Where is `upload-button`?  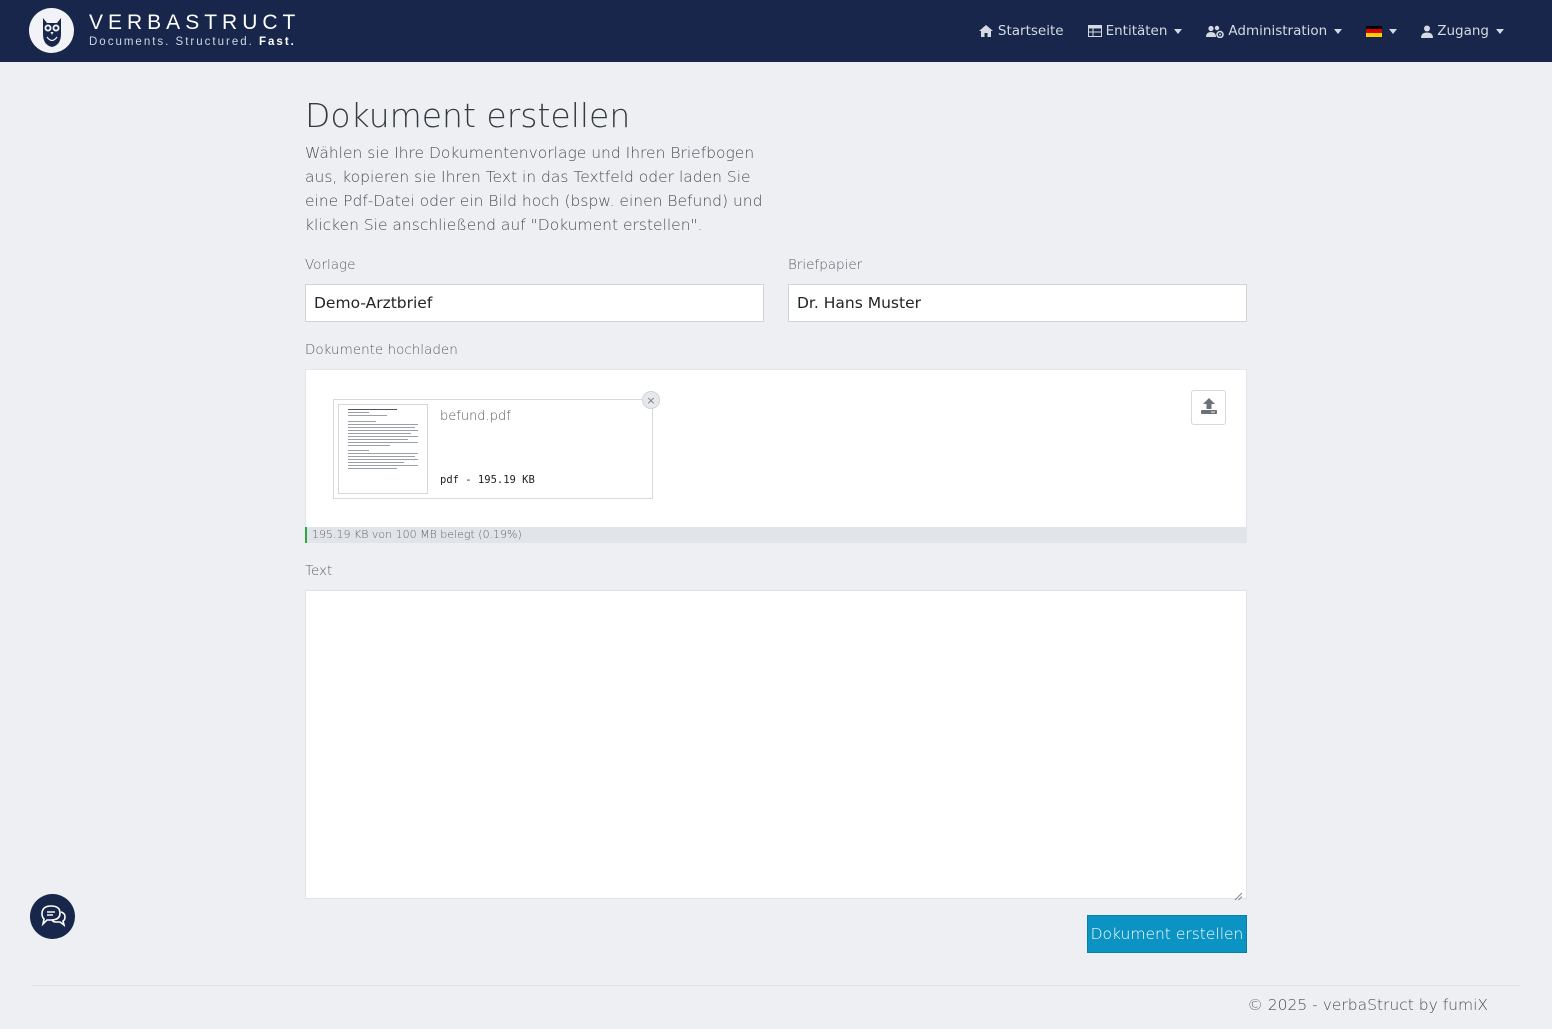
upload-button is located at coordinates (1208, 407).